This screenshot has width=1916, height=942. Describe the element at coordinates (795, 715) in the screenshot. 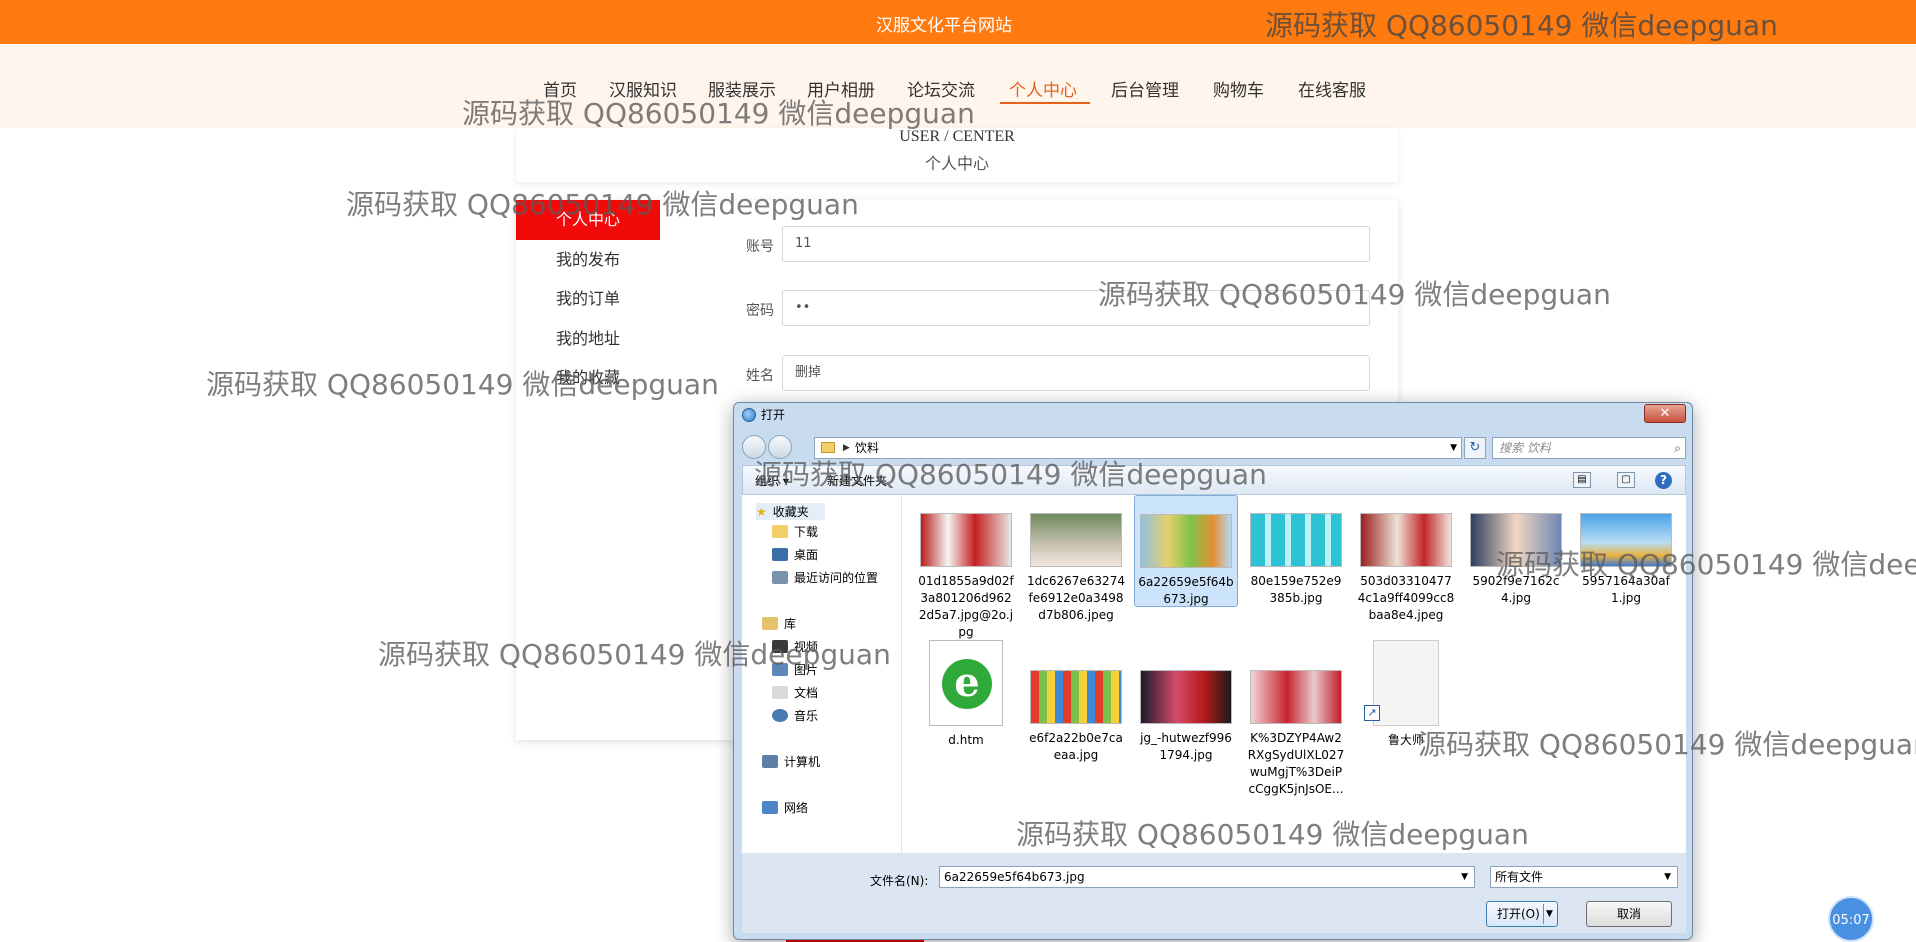

I see `tree-item-music: 音乐` at that location.